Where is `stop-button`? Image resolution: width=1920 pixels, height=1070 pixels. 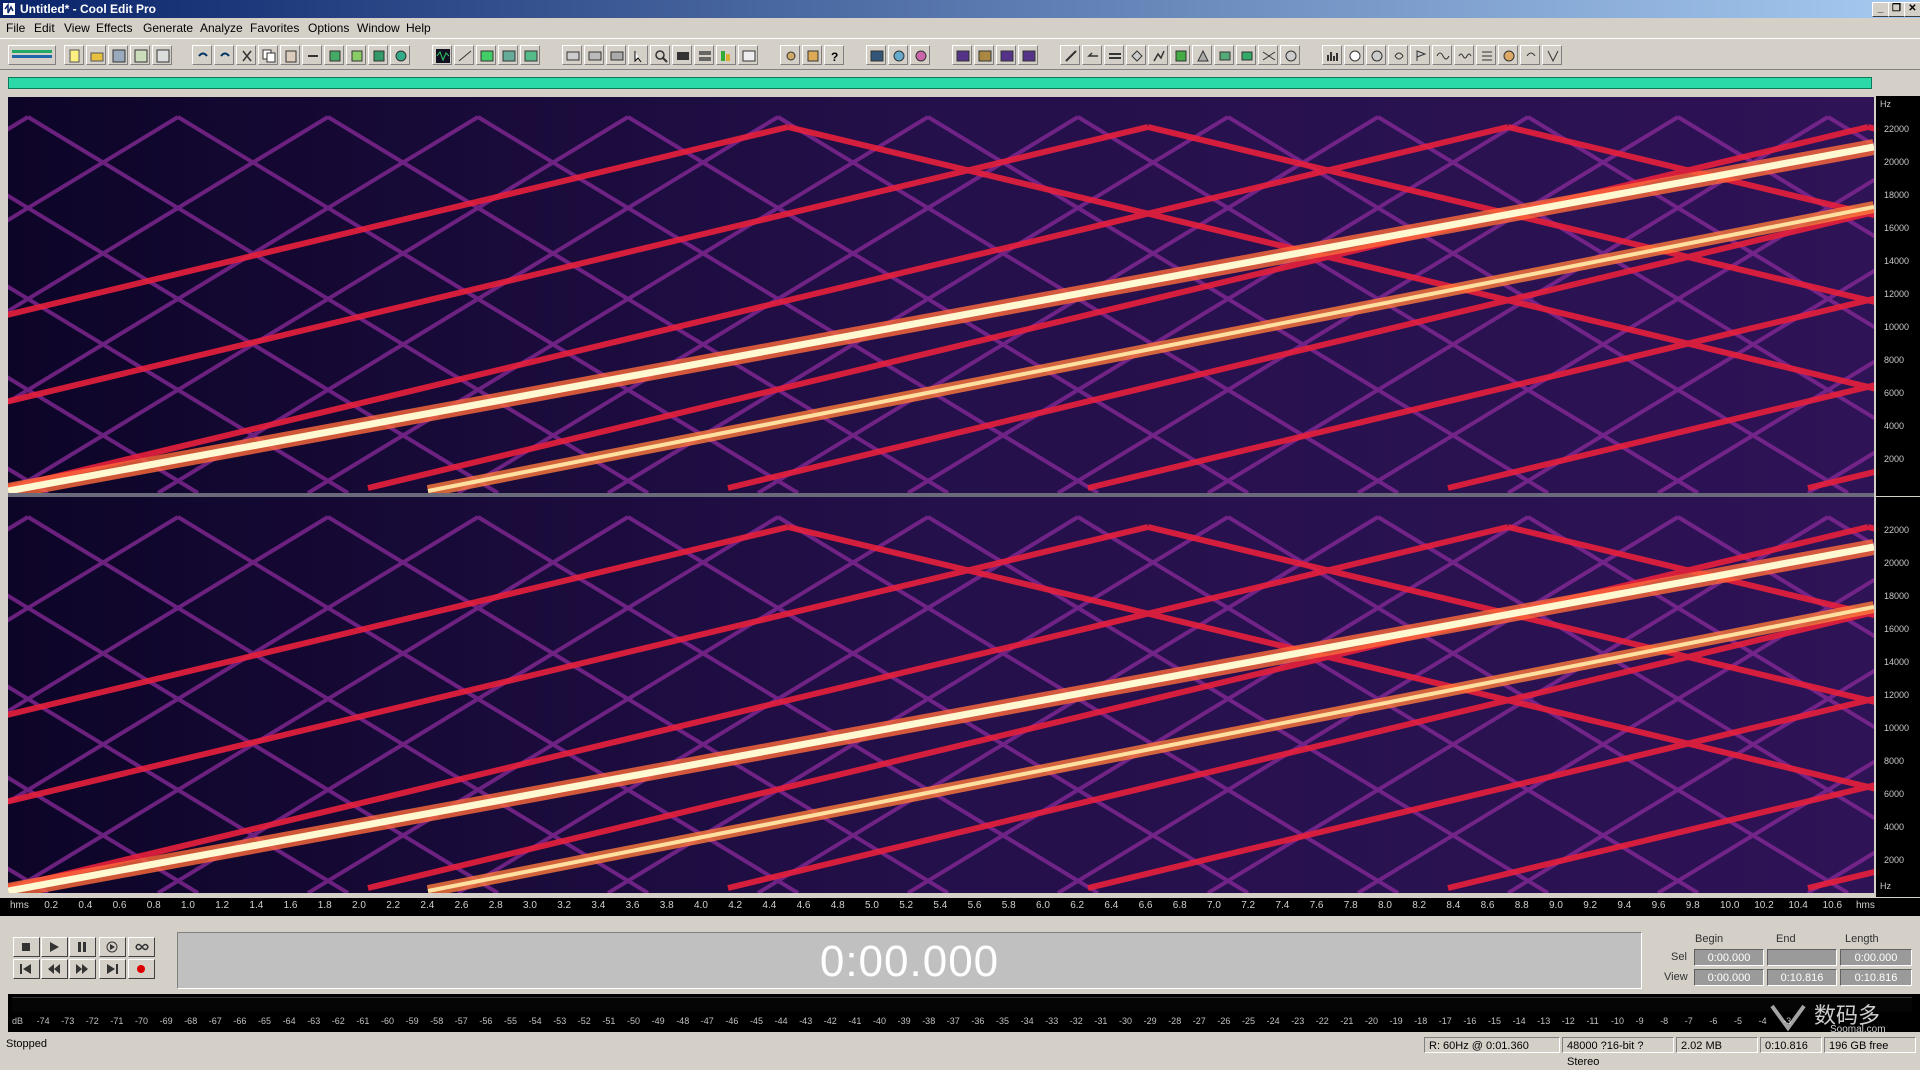 stop-button is located at coordinates (26, 947).